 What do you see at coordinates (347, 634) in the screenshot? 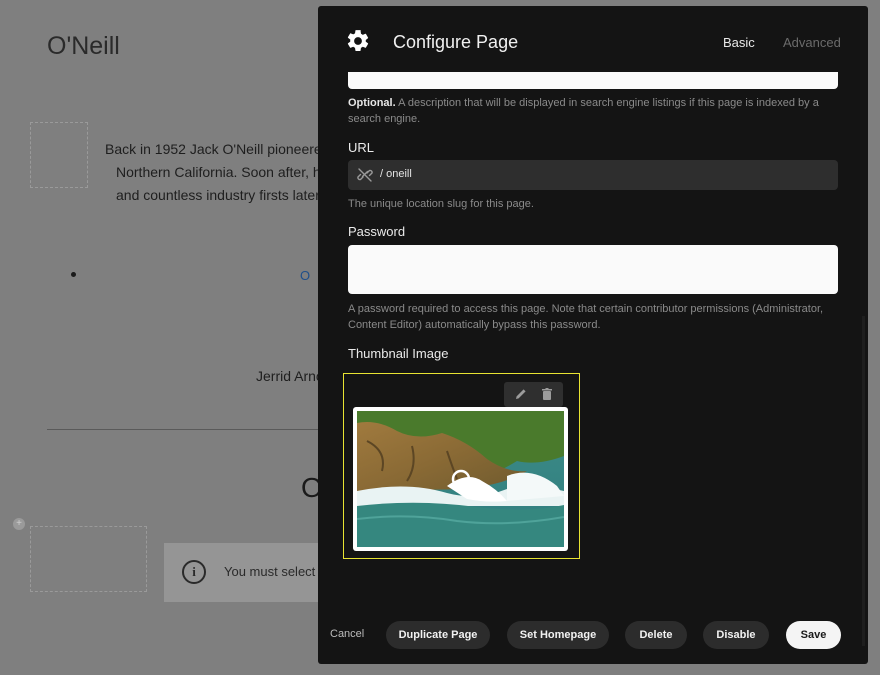
I see `cancel-button: Cancel` at bounding box center [347, 634].